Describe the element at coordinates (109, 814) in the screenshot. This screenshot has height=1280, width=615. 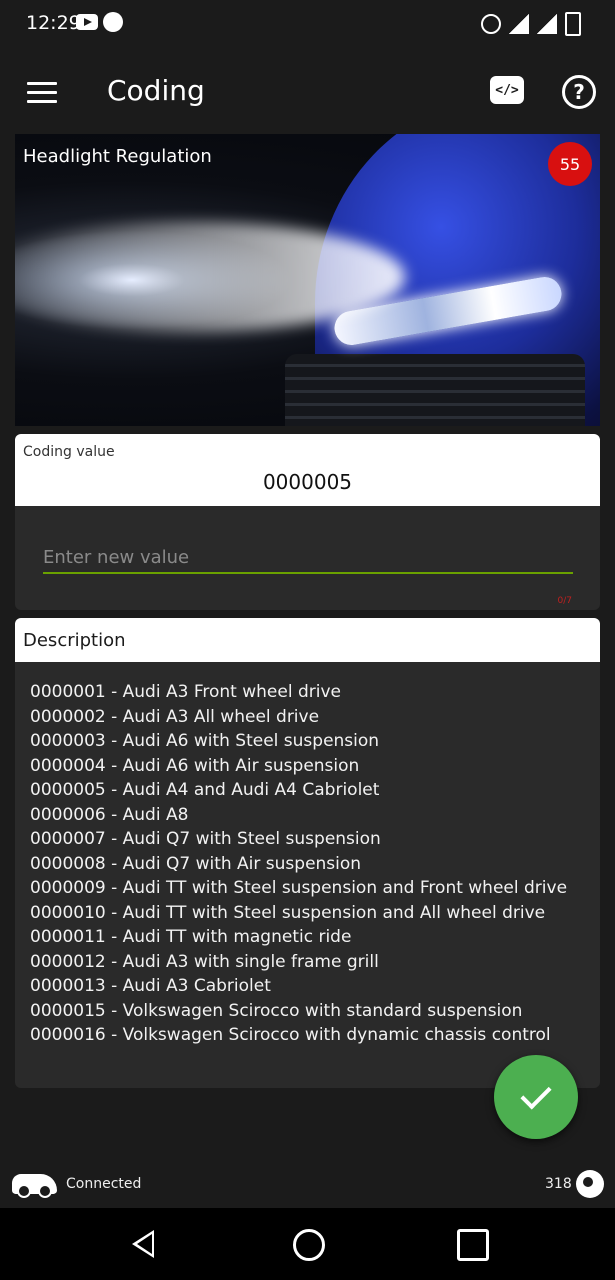
I see `description-item: 0000006 - Audi A8` at that location.